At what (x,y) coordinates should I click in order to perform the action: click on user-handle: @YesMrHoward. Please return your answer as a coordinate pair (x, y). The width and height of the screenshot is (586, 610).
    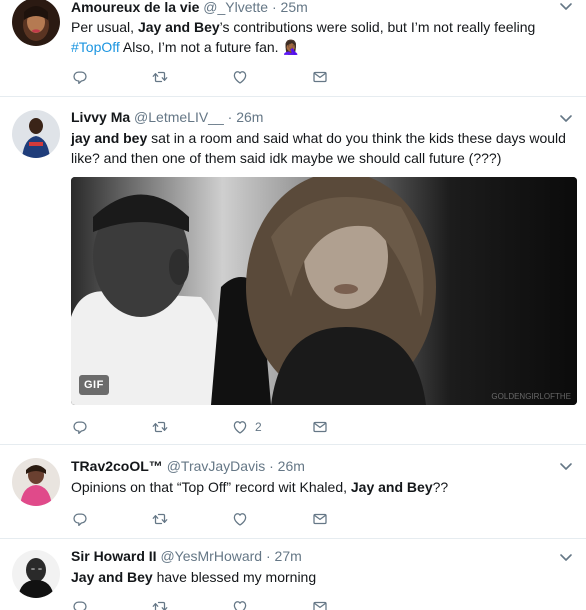
    Looking at the image, I should click on (211, 556).